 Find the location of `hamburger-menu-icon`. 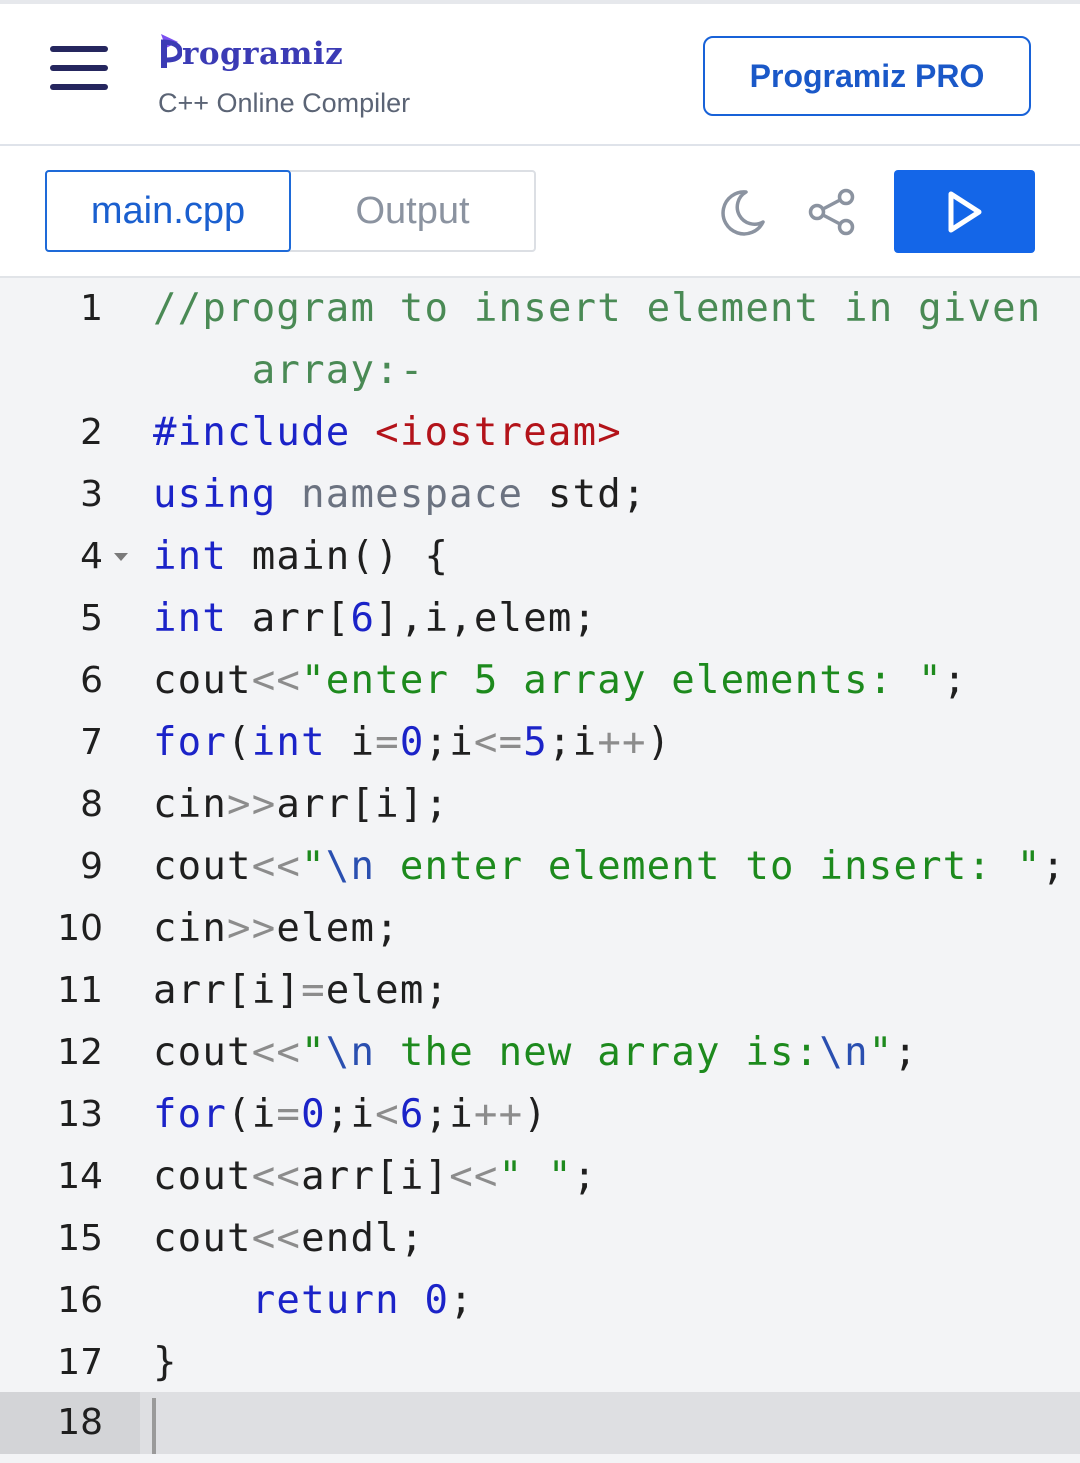

hamburger-menu-icon is located at coordinates (79, 68).